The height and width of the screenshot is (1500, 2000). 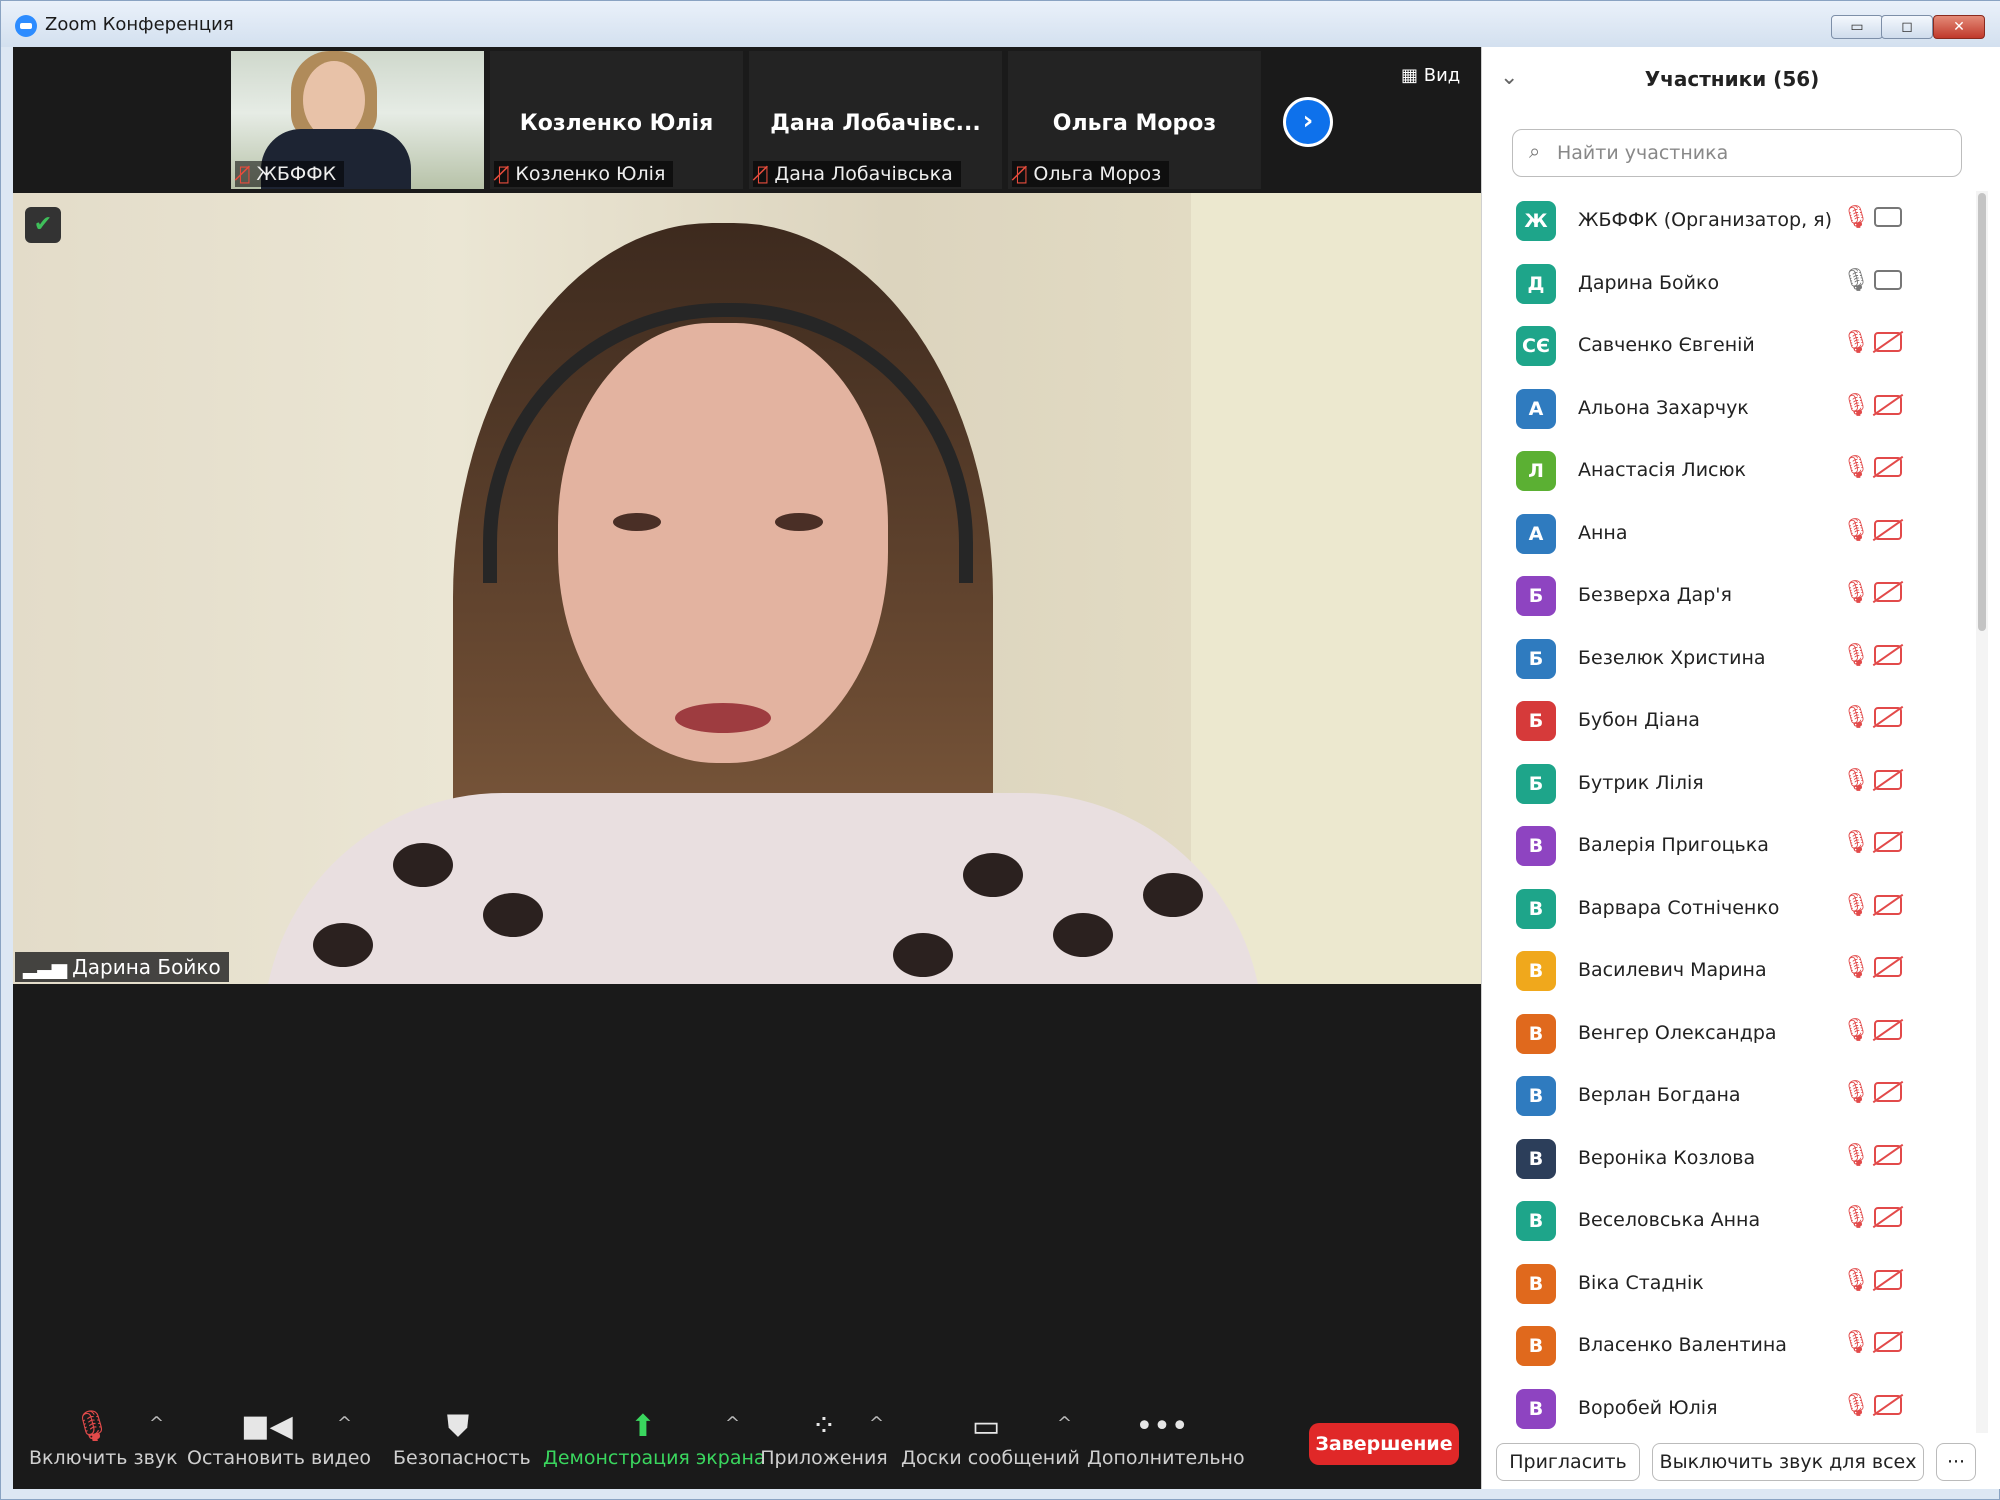 What do you see at coordinates (1857, 27) in the screenshot?
I see `minimize-button: ▭` at bounding box center [1857, 27].